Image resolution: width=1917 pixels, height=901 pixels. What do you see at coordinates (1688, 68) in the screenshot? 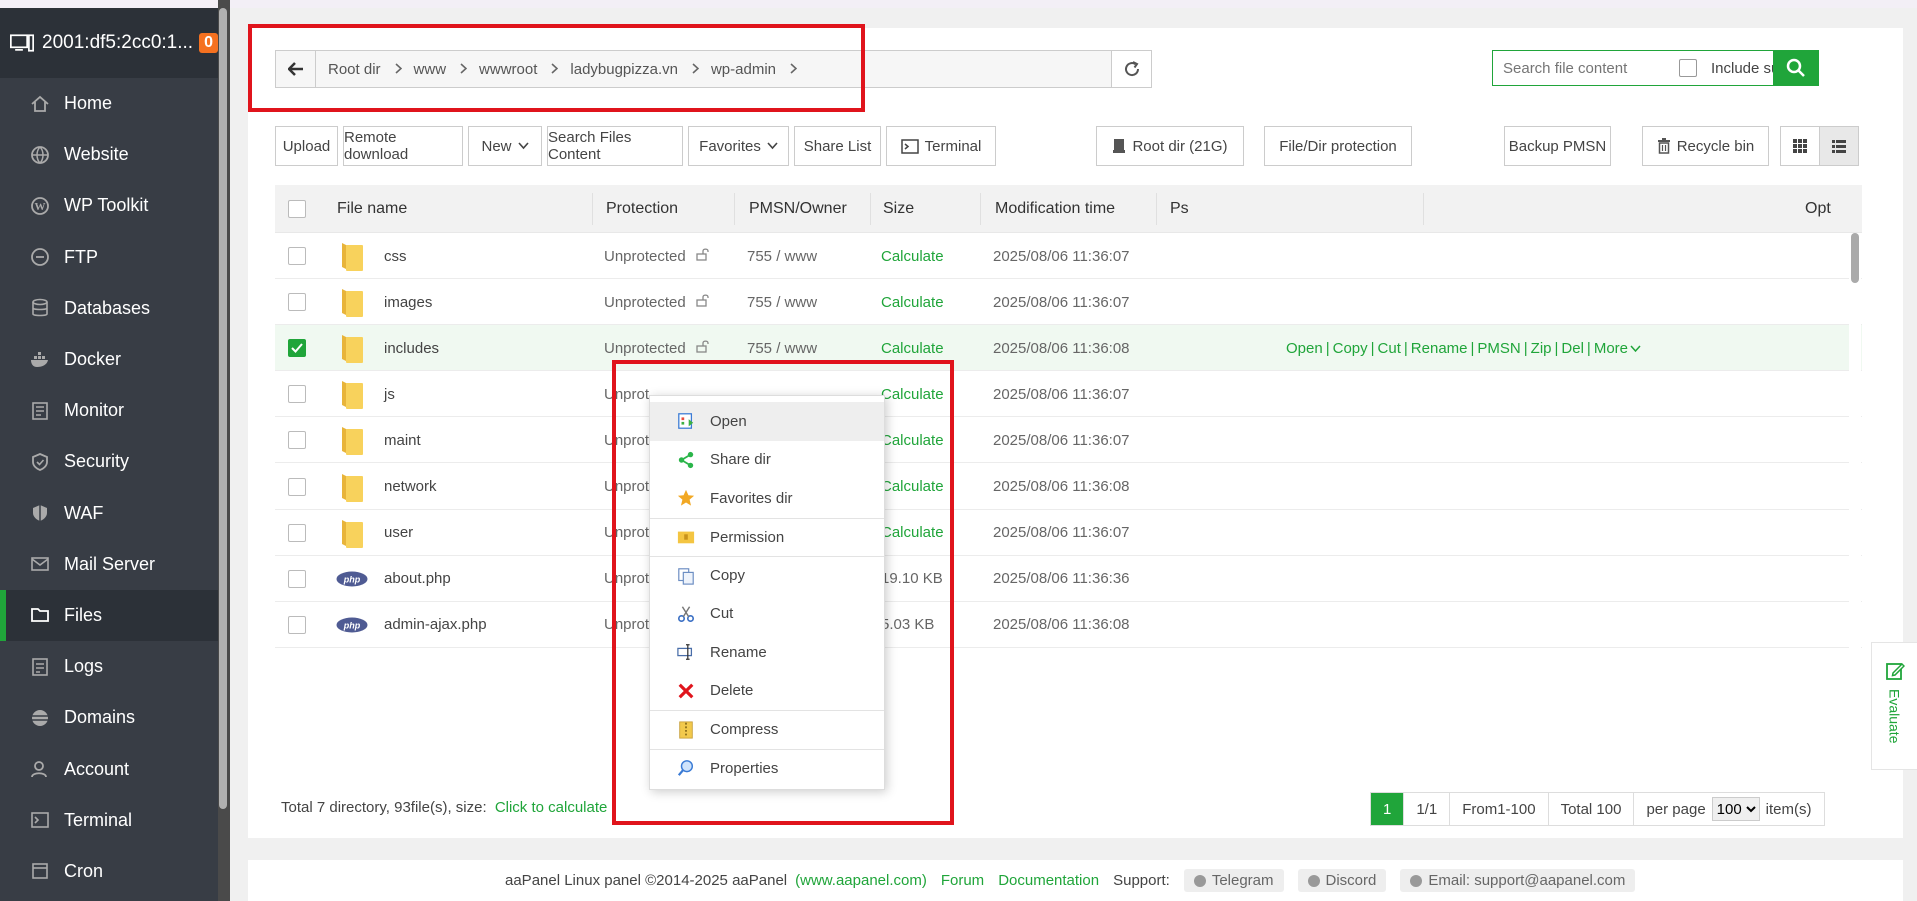
I see `include-subdir-checkbox` at bounding box center [1688, 68].